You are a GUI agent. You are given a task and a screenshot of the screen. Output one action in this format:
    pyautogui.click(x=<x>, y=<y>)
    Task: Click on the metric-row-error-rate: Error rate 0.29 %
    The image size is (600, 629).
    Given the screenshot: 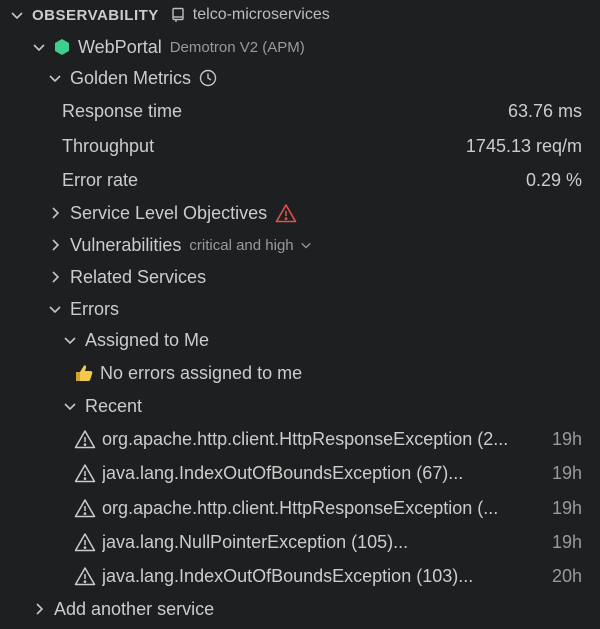 What is the action you would take?
    pyautogui.click(x=300, y=180)
    